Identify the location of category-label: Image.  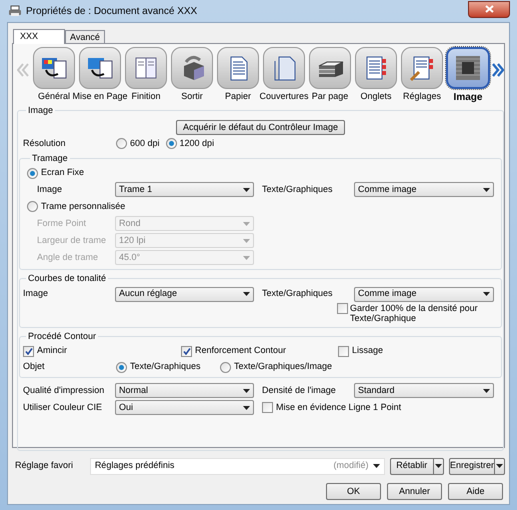
(468, 98).